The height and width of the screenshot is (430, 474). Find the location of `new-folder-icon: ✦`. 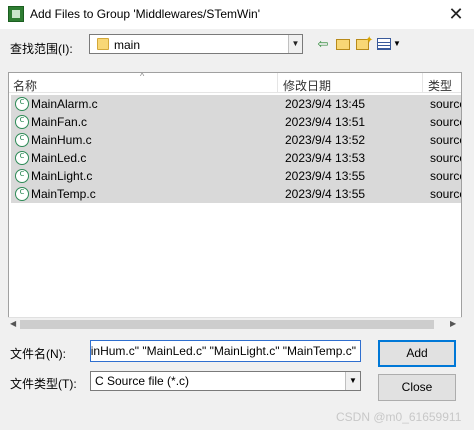

new-folder-icon: ✦ is located at coordinates (364, 43).